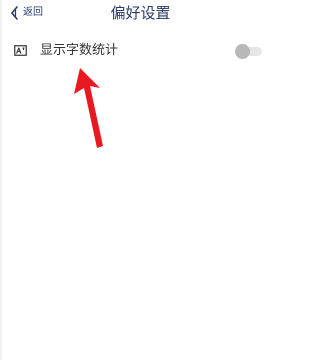 The width and height of the screenshot is (320, 360). Describe the element at coordinates (140, 52) in the screenshot. I see `setting-row-word-count: 显示字数统计` at that location.